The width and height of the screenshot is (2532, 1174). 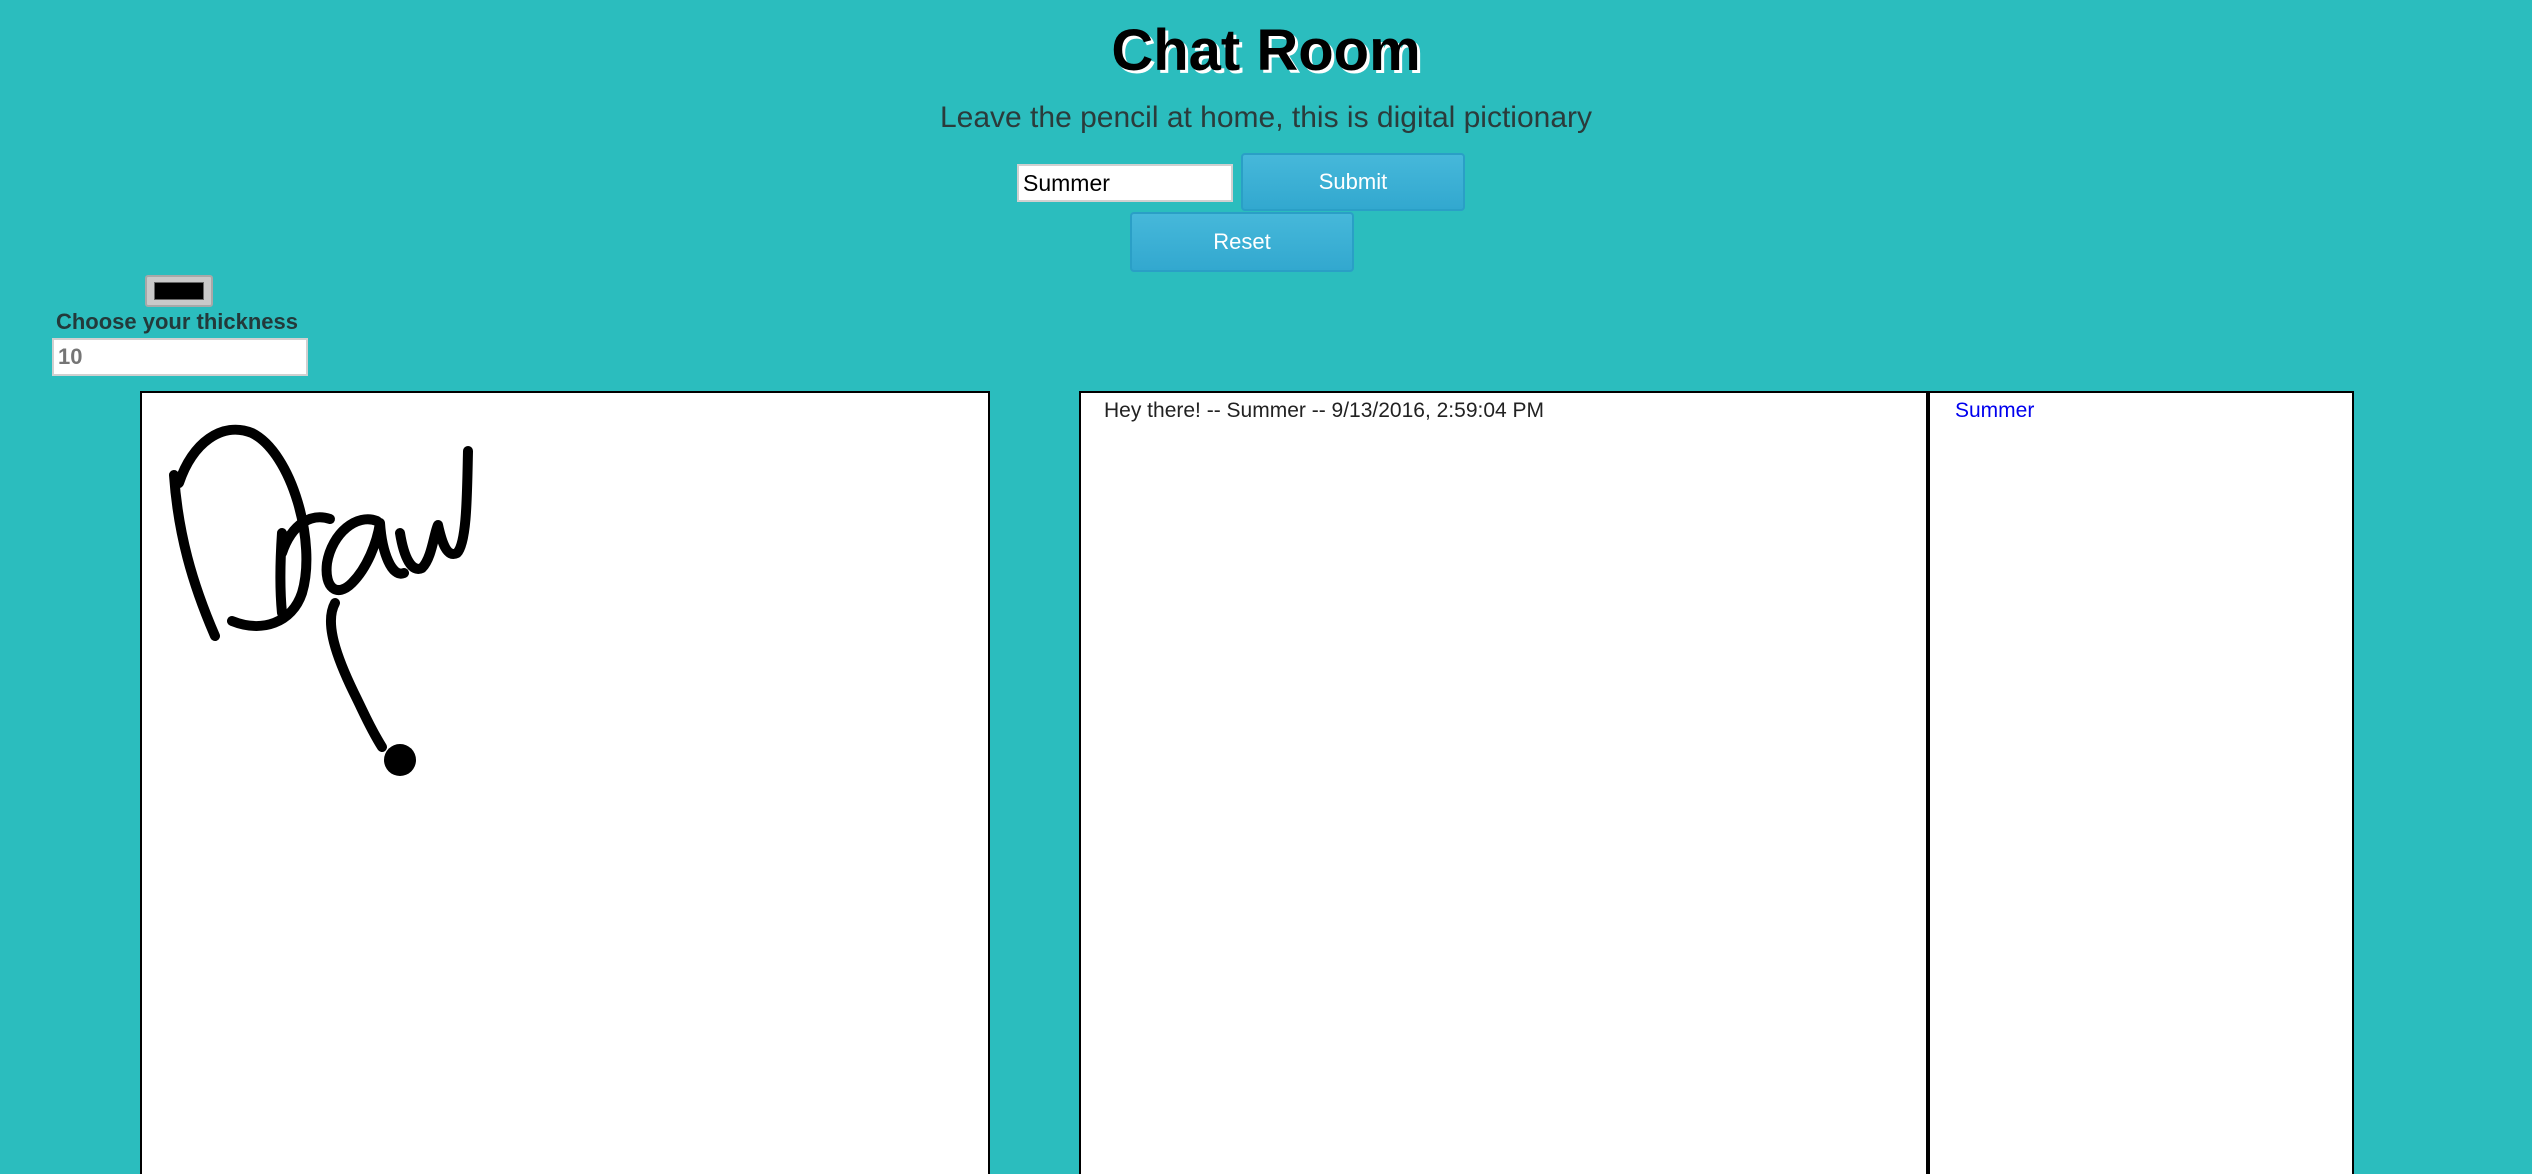 I want to click on submit-button: Submit, so click(x=1353, y=182).